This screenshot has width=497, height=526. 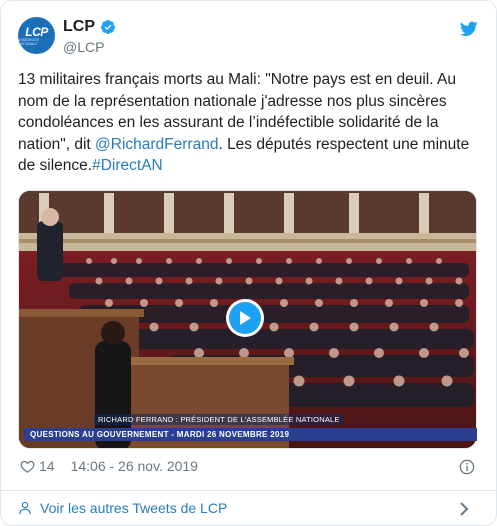 I want to click on footer-divider, so click(x=248, y=490).